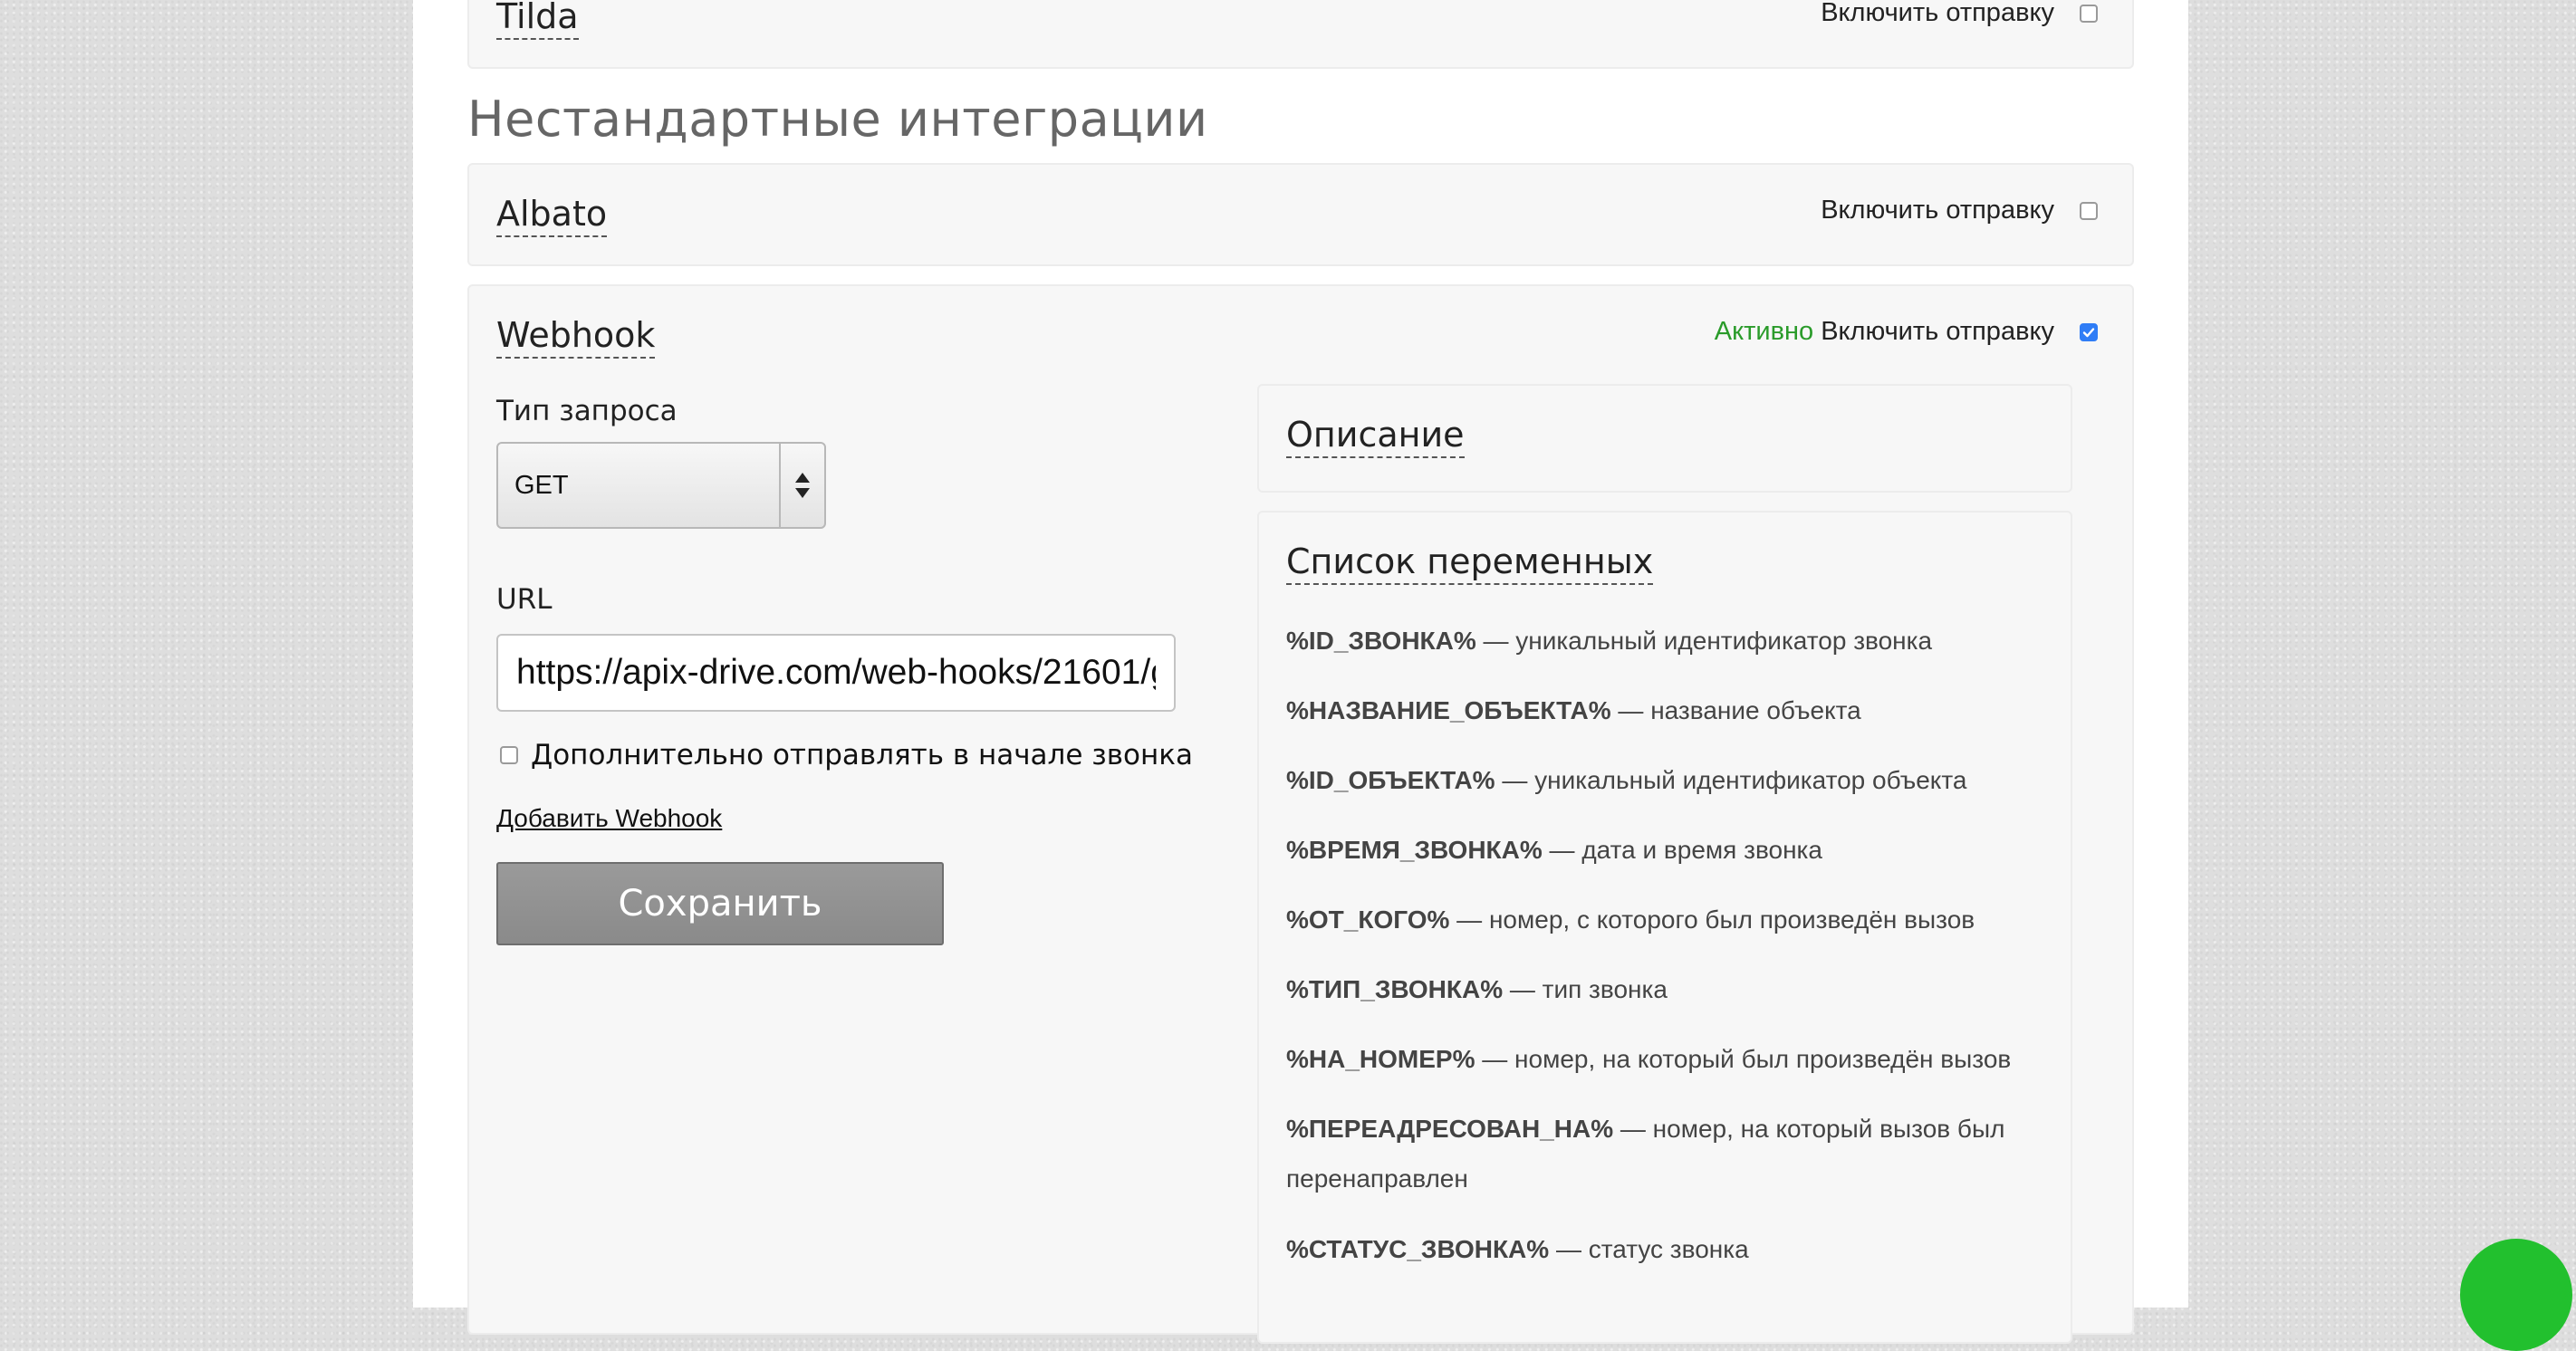  Describe the element at coordinates (1682, 850) in the screenshot. I see `variable-description: — дата и время звонка` at that location.